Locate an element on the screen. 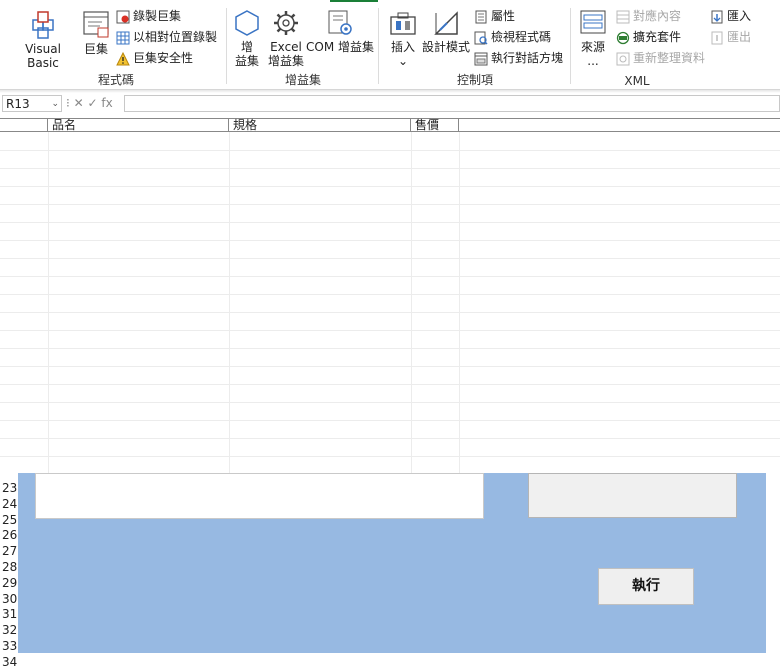 The image size is (780, 669). row-number: 24 is located at coordinates (9, 504).